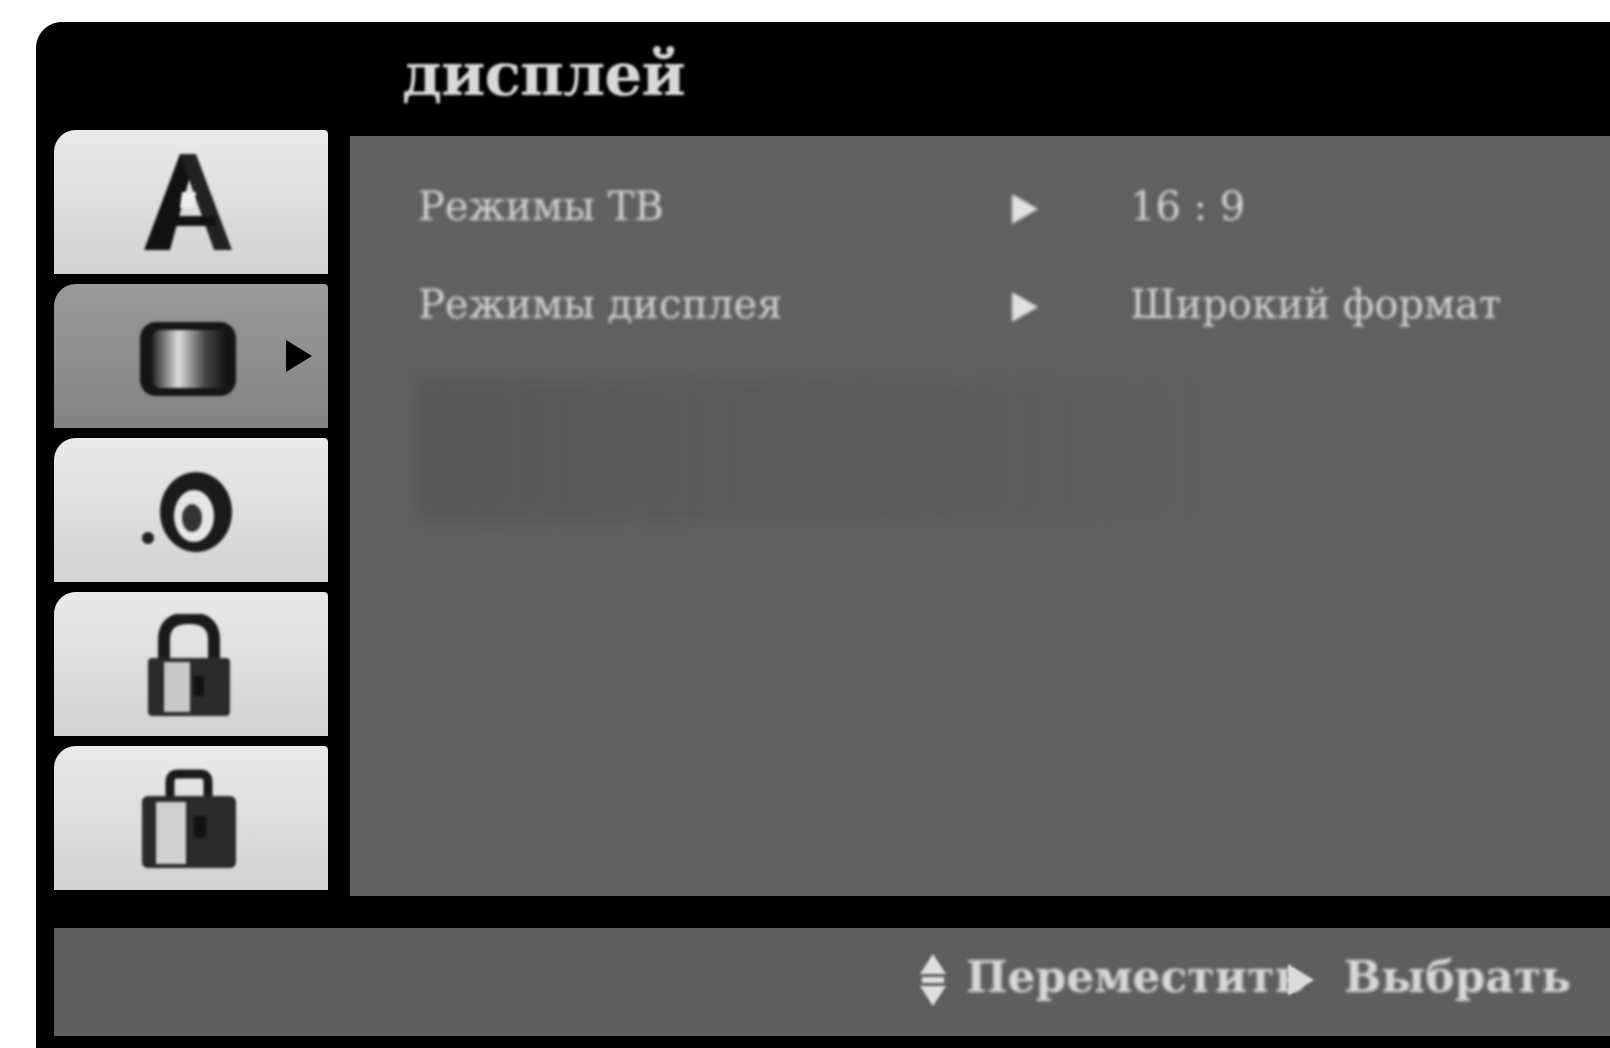 This screenshot has width=1610, height=1048. I want to click on lock-icon, so click(189, 665).